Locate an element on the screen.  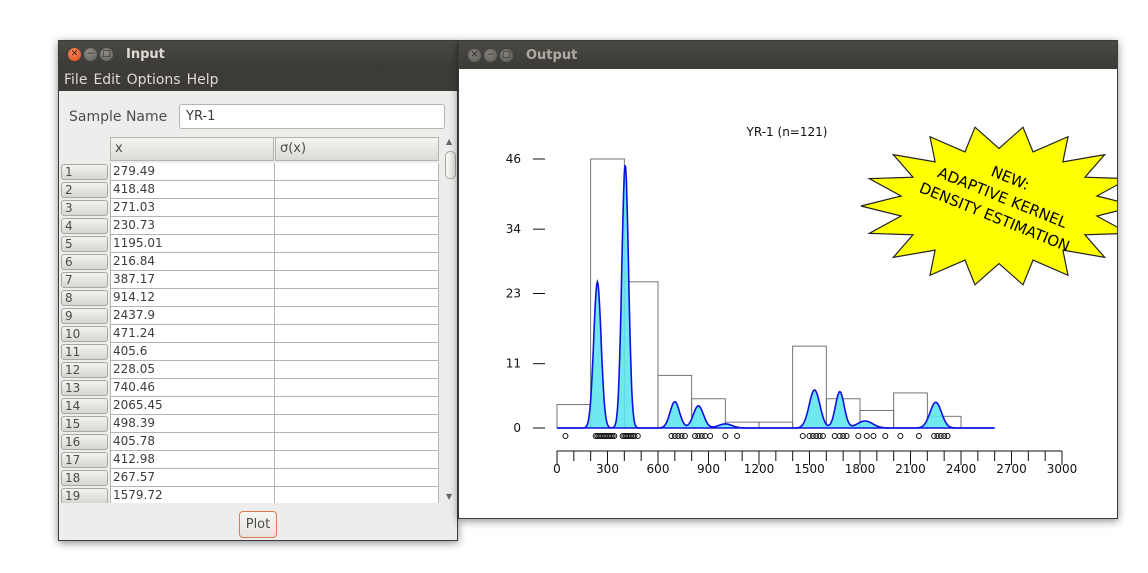
row-number-button: 18 is located at coordinates (84, 478).